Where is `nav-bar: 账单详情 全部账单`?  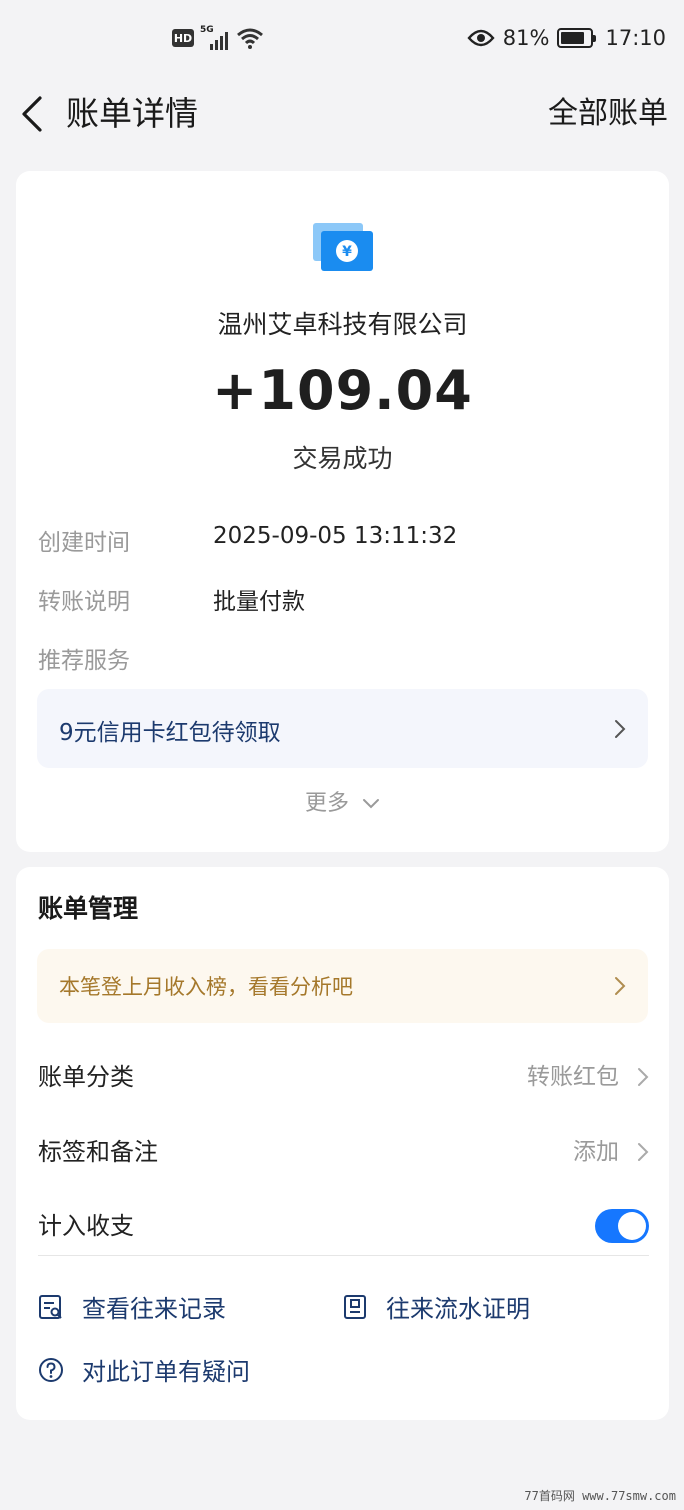 nav-bar: 账单详情 全部账单 is located at coordinates (342, 114).